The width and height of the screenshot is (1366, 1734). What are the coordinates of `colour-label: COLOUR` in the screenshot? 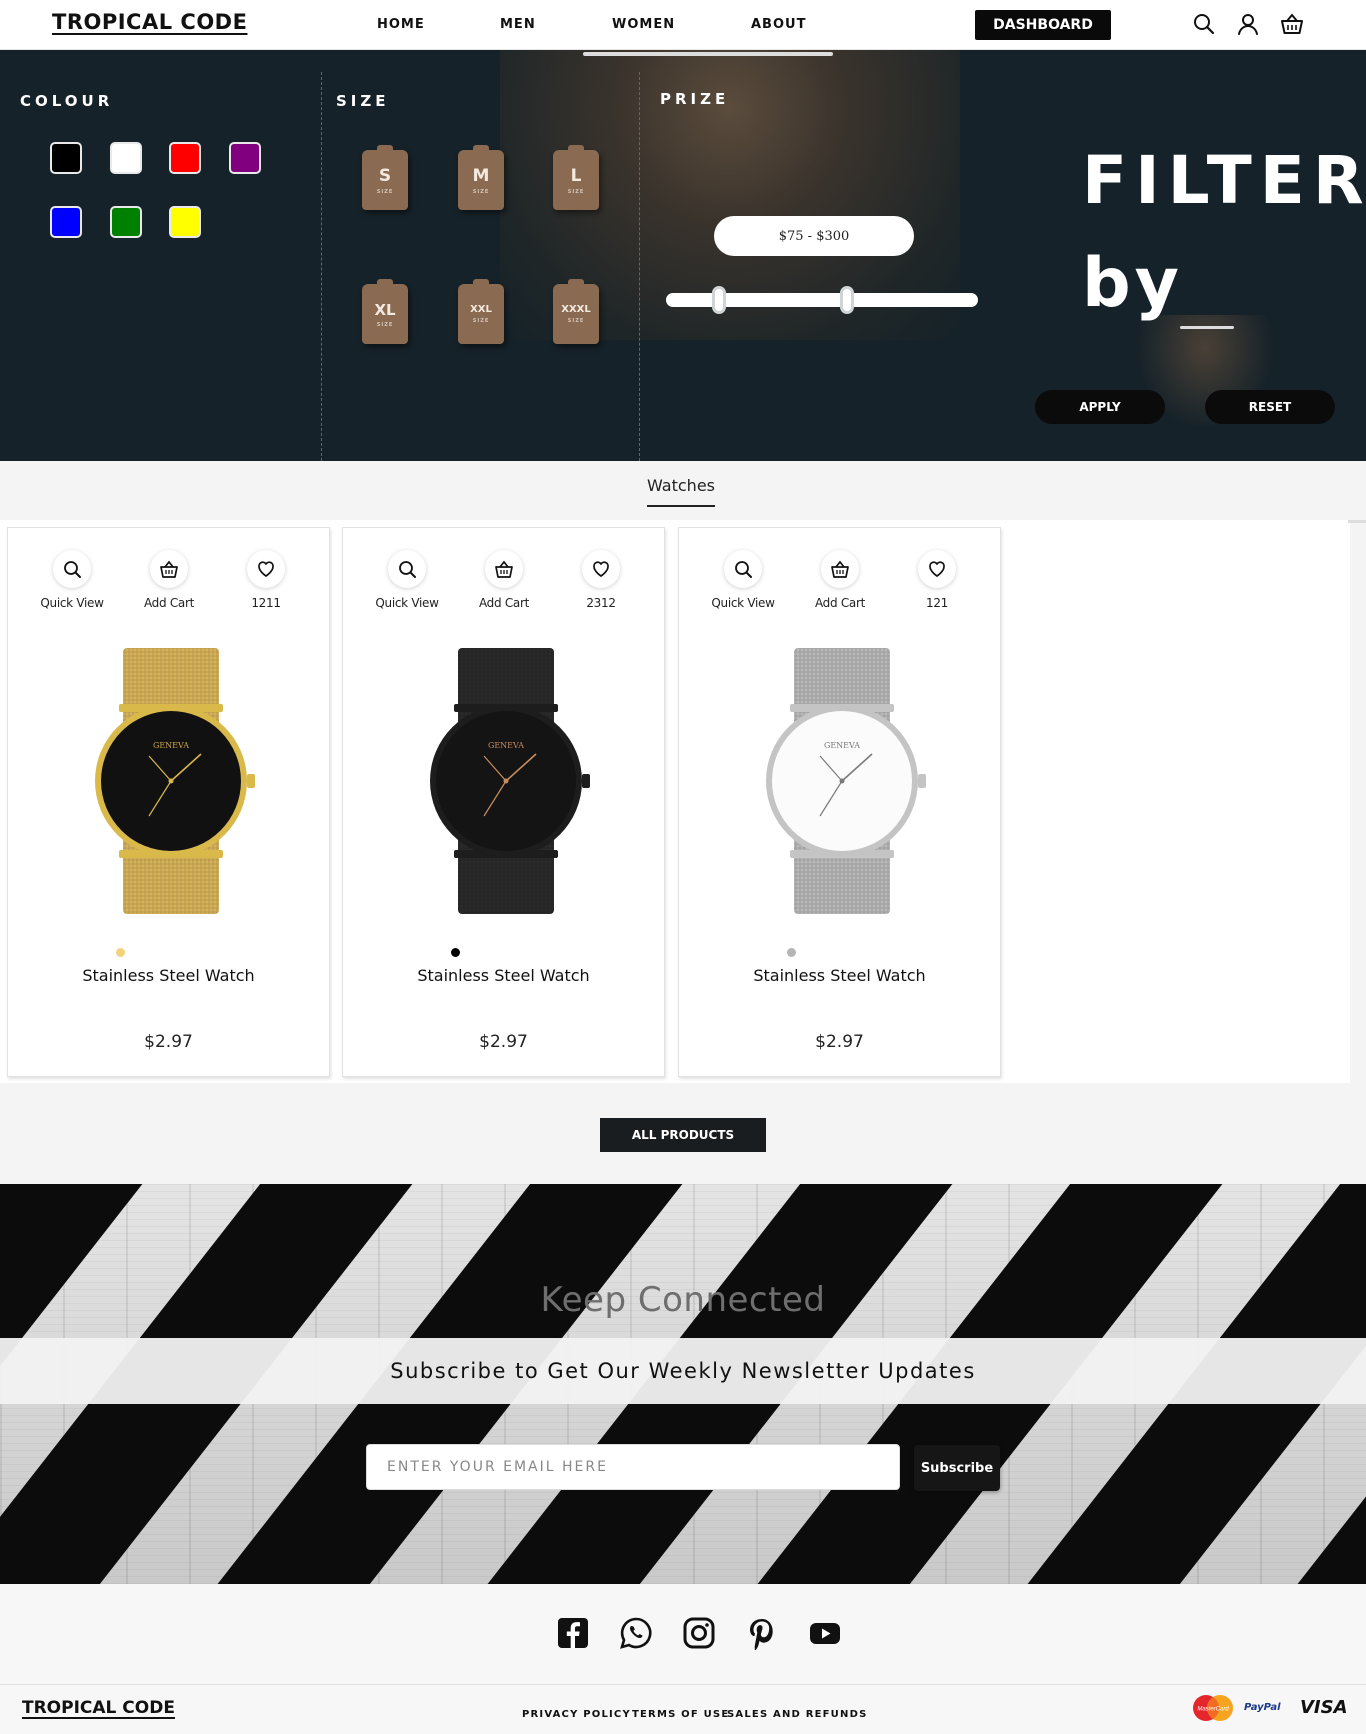 It's located at (67, 101).